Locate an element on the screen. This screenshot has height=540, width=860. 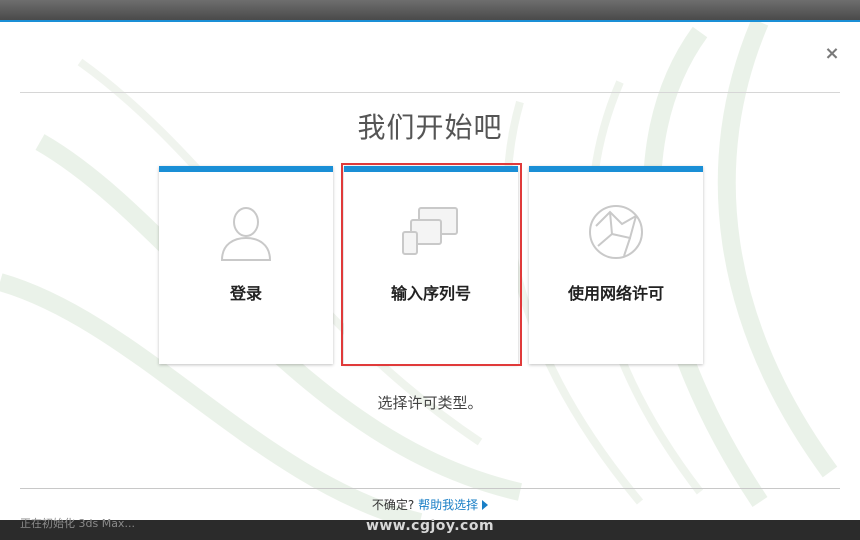
header-divider is located at coordinates (430, 92).